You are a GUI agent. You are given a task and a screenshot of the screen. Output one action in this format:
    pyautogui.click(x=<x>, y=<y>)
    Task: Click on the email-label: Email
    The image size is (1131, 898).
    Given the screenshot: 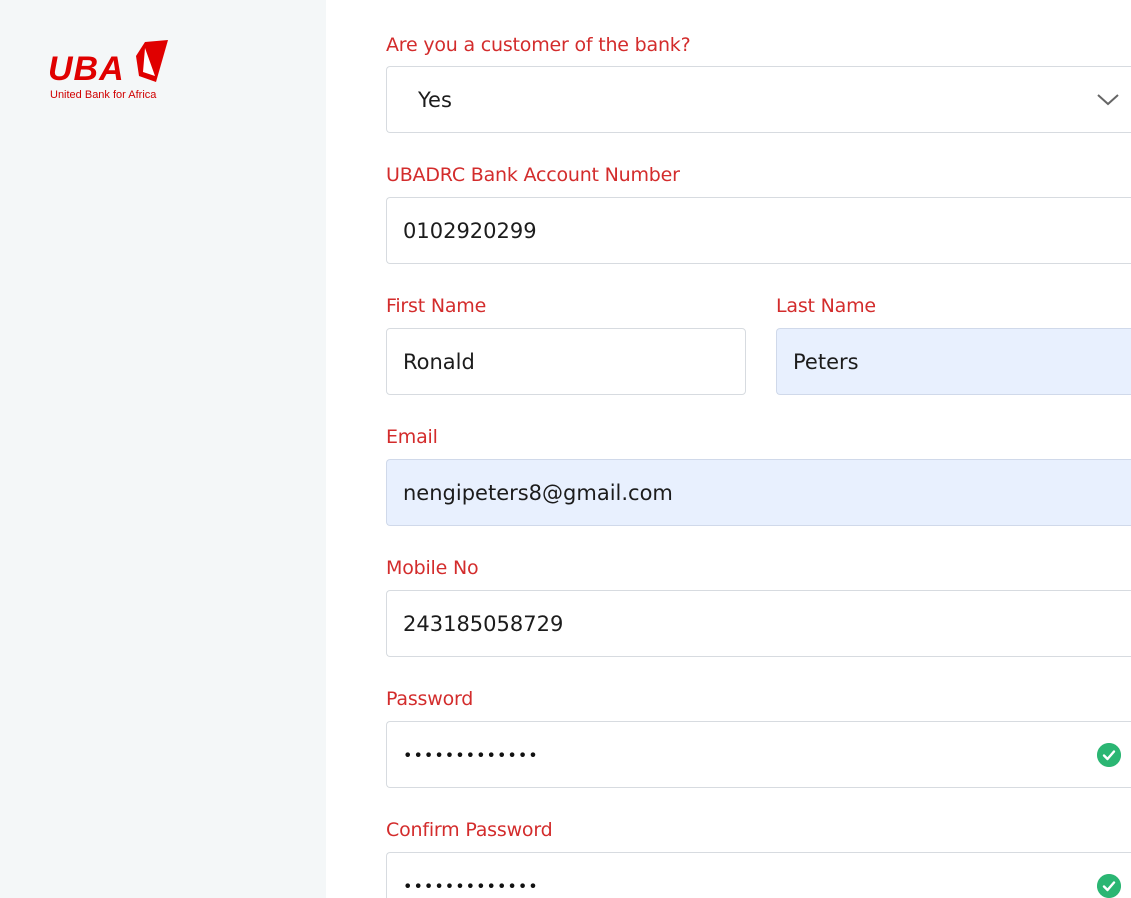 What is the action you would take?
    pyautogui.click(x=412, y=437)
    